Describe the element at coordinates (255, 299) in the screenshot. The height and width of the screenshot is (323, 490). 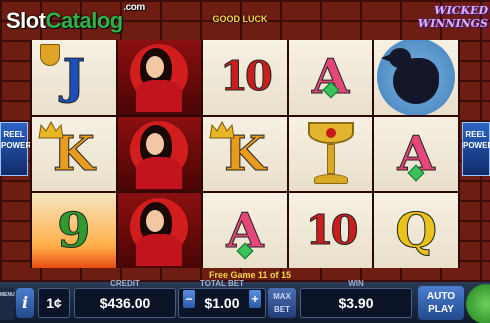
I see `increase-bet-button: +` at that location.